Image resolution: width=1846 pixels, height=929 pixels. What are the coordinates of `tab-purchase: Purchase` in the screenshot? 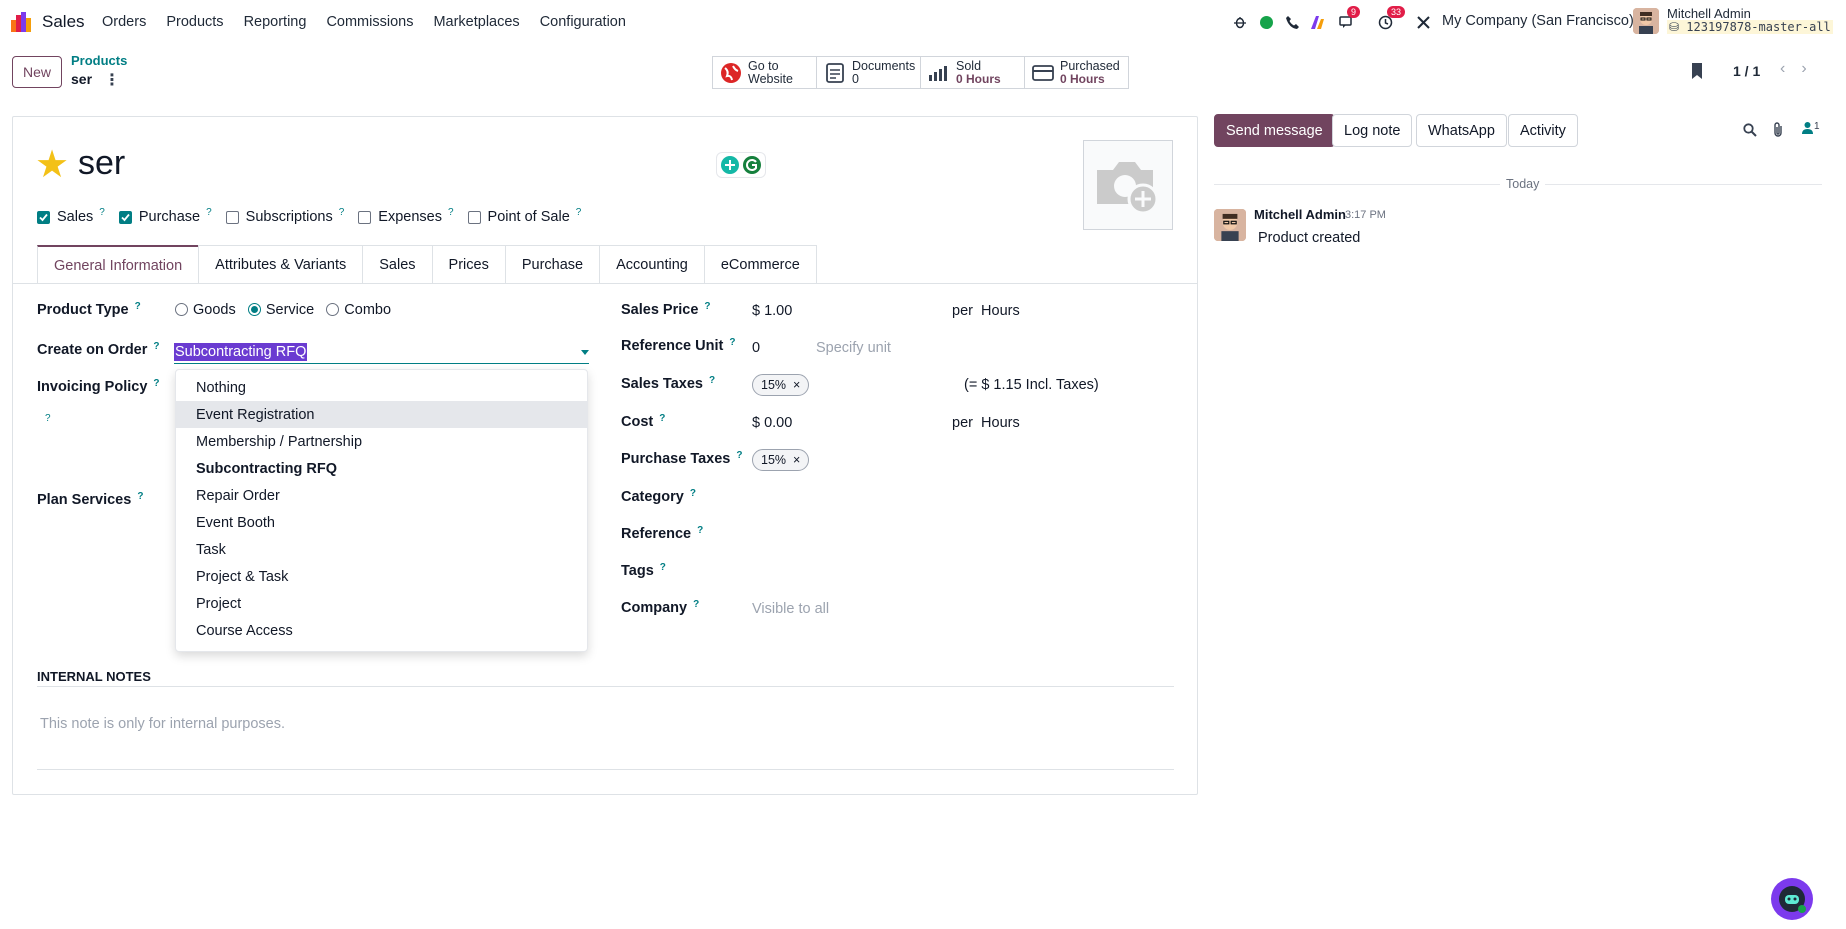 It's located at (552, 264).